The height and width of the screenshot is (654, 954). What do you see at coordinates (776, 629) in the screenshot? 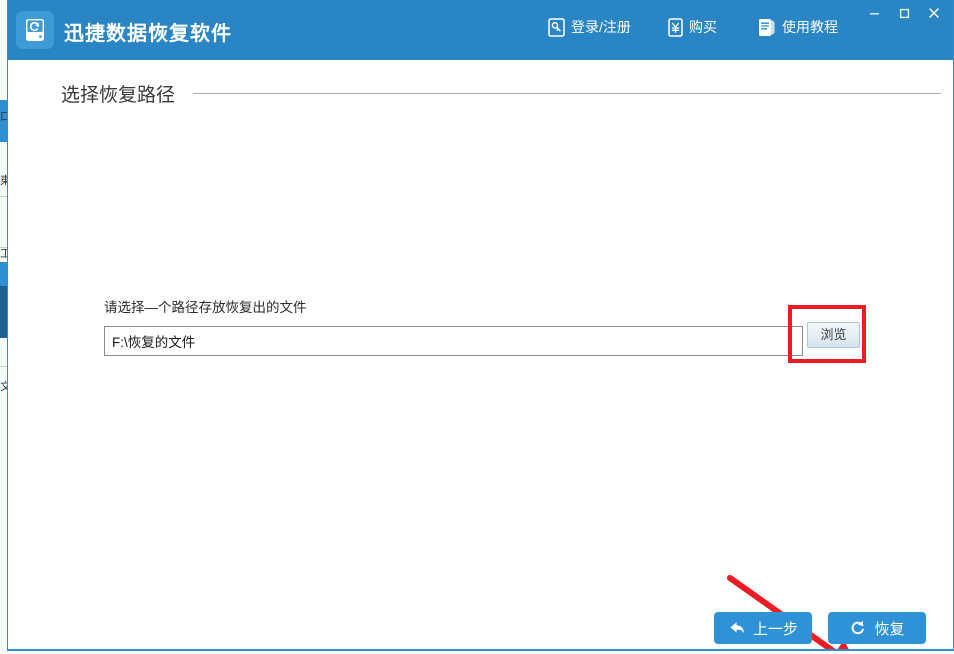
I see `back-button-label: 上一步` at bounding box center [776, 629].